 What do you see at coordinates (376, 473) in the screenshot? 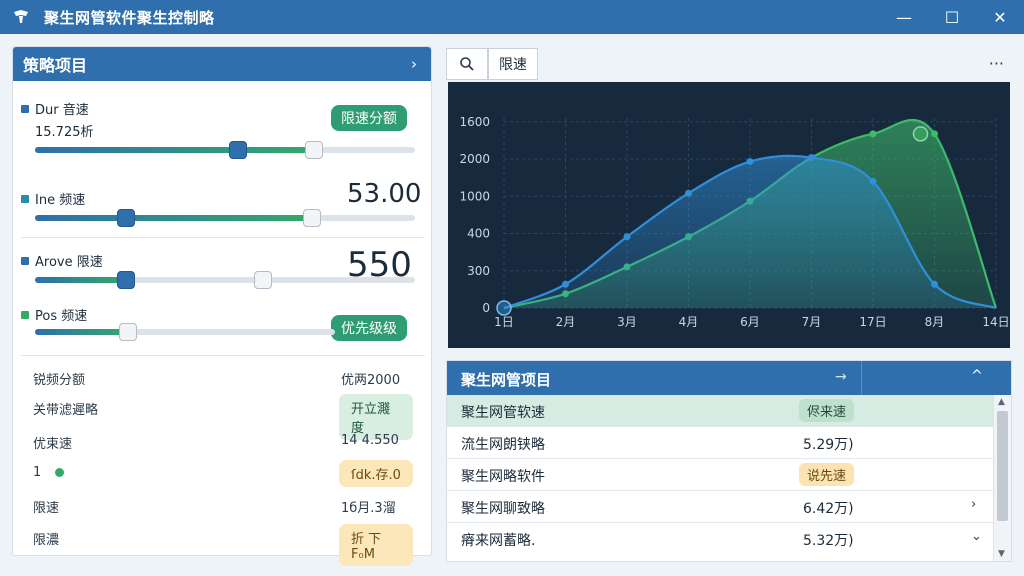
I see `status-tag: ſdk.存.0` at bounding box center [376, 473].